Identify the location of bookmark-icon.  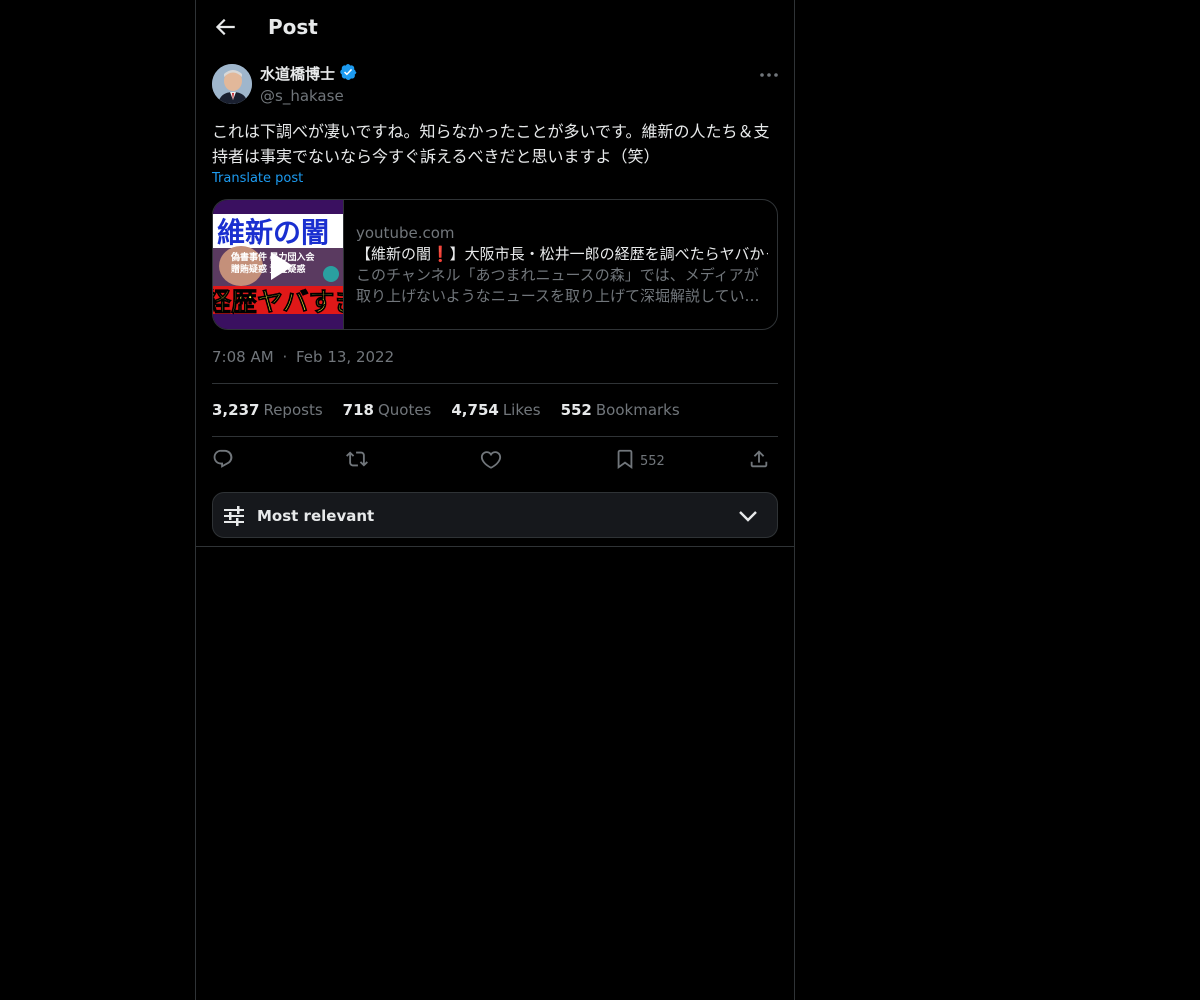
(625, 461).